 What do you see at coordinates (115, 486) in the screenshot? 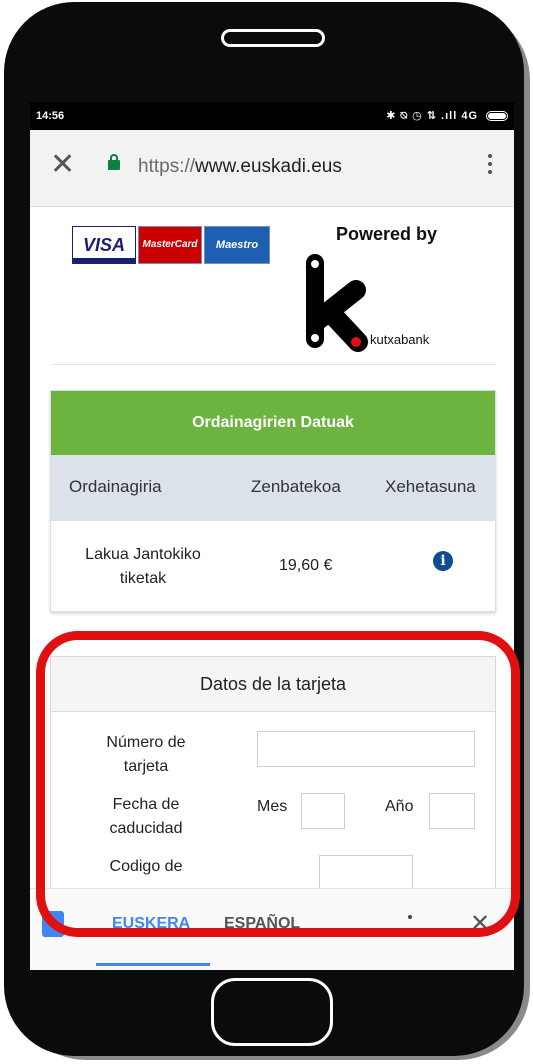
I see `column-header-invoice: Ordainagiria` at bounding box center [115, 486].